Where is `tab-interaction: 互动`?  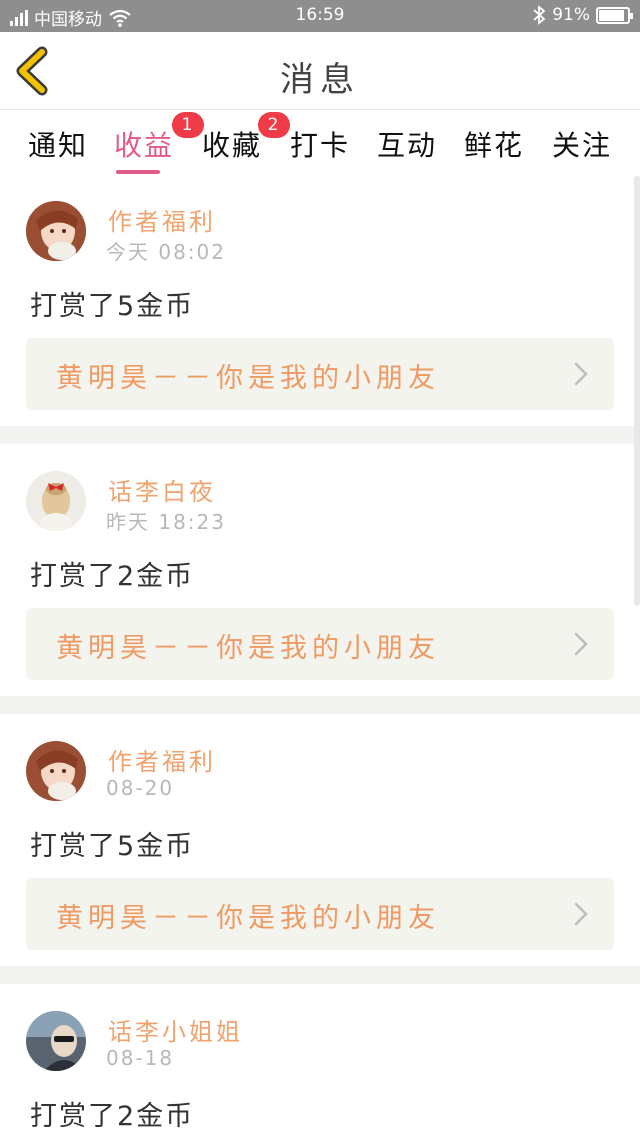
tab-interaction: 互动 is located at coordinates (407, 144).